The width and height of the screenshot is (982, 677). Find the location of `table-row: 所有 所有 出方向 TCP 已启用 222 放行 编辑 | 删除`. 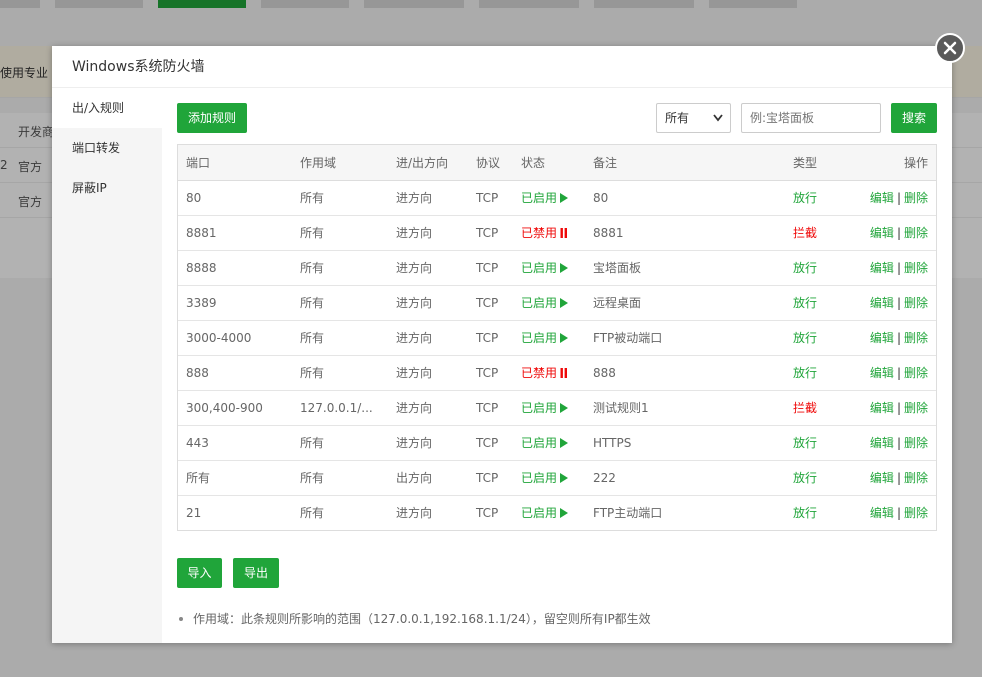

table-row: 所有 所有 出方向 TCP 已启用 222 放行 编辑 | 删除 is located at coordinates (557, 478).